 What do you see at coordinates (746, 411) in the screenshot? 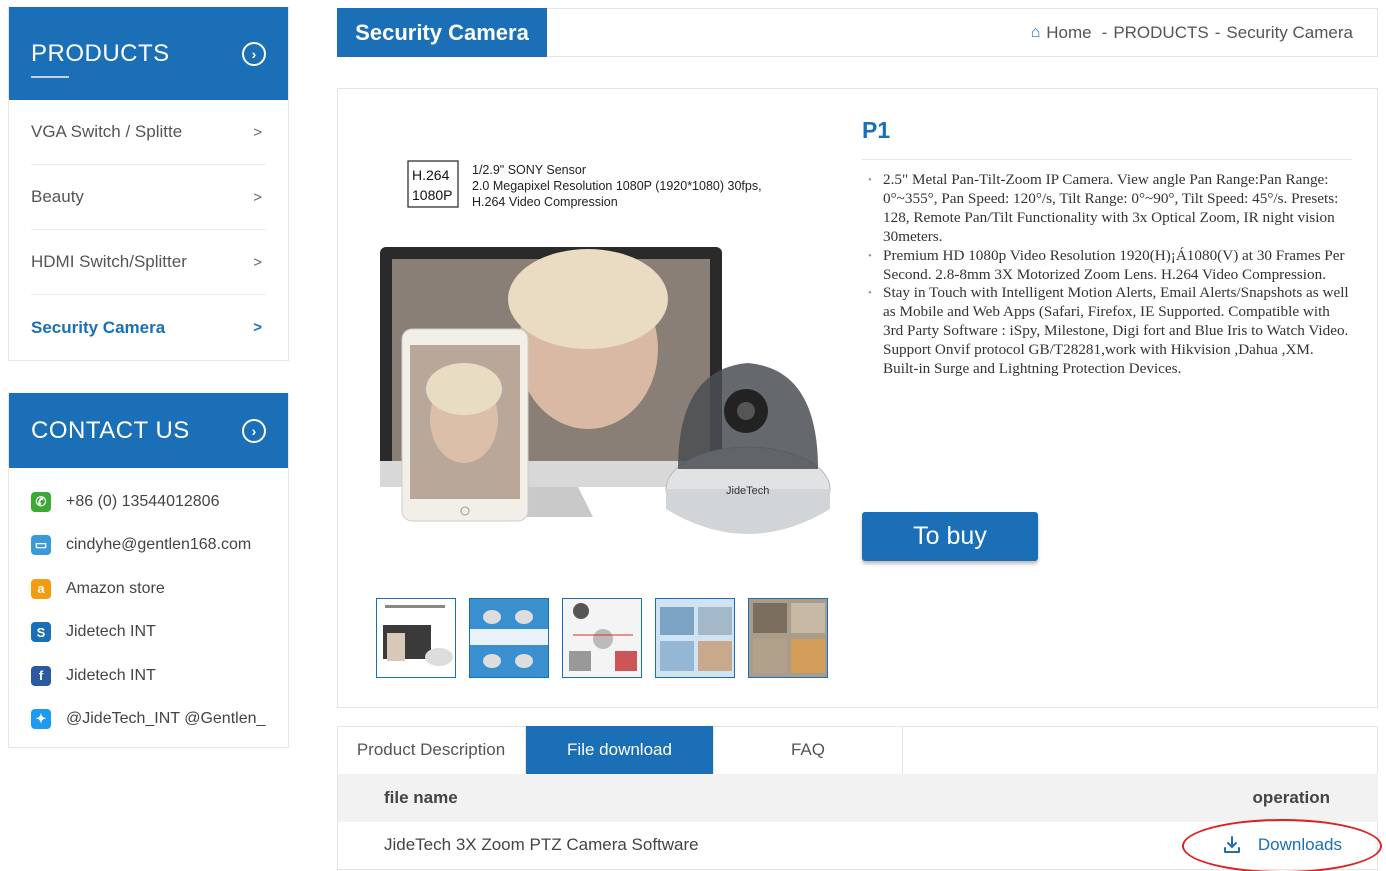
I see `camera-lens-inner` at bounding box center [746, 411].